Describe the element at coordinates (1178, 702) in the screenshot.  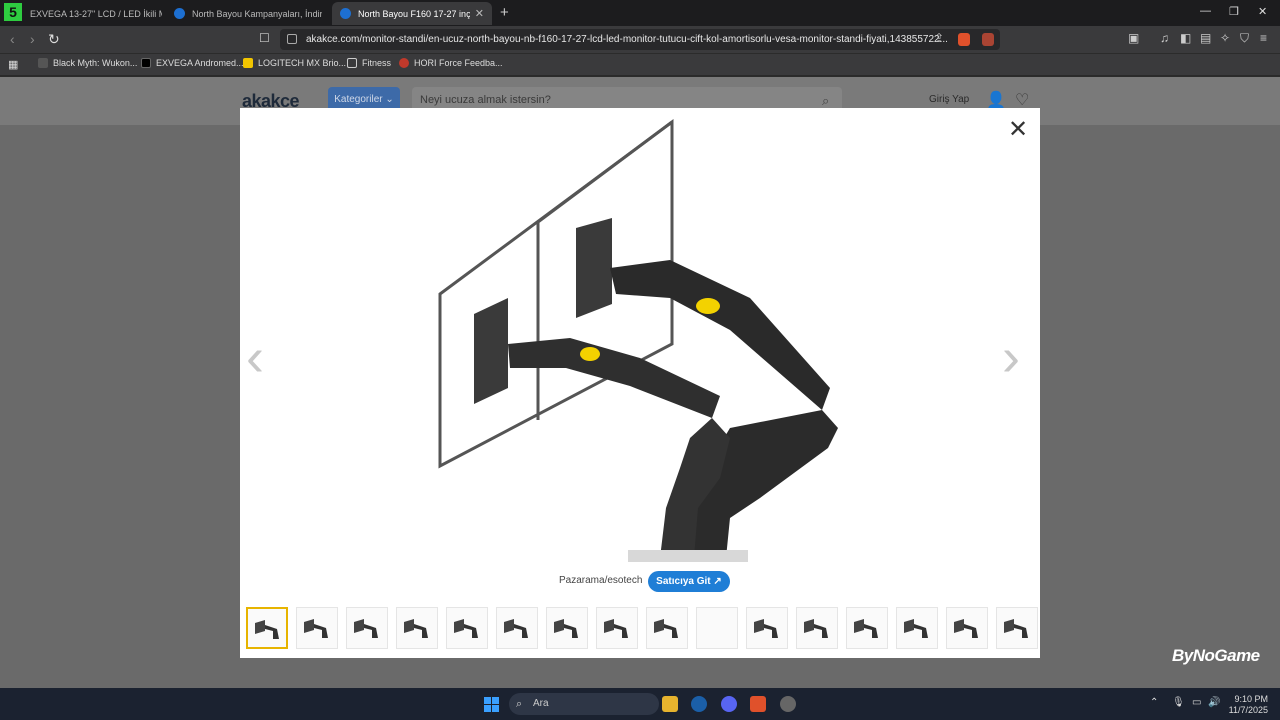
I see `microphone-icon: 🎙` at that location.